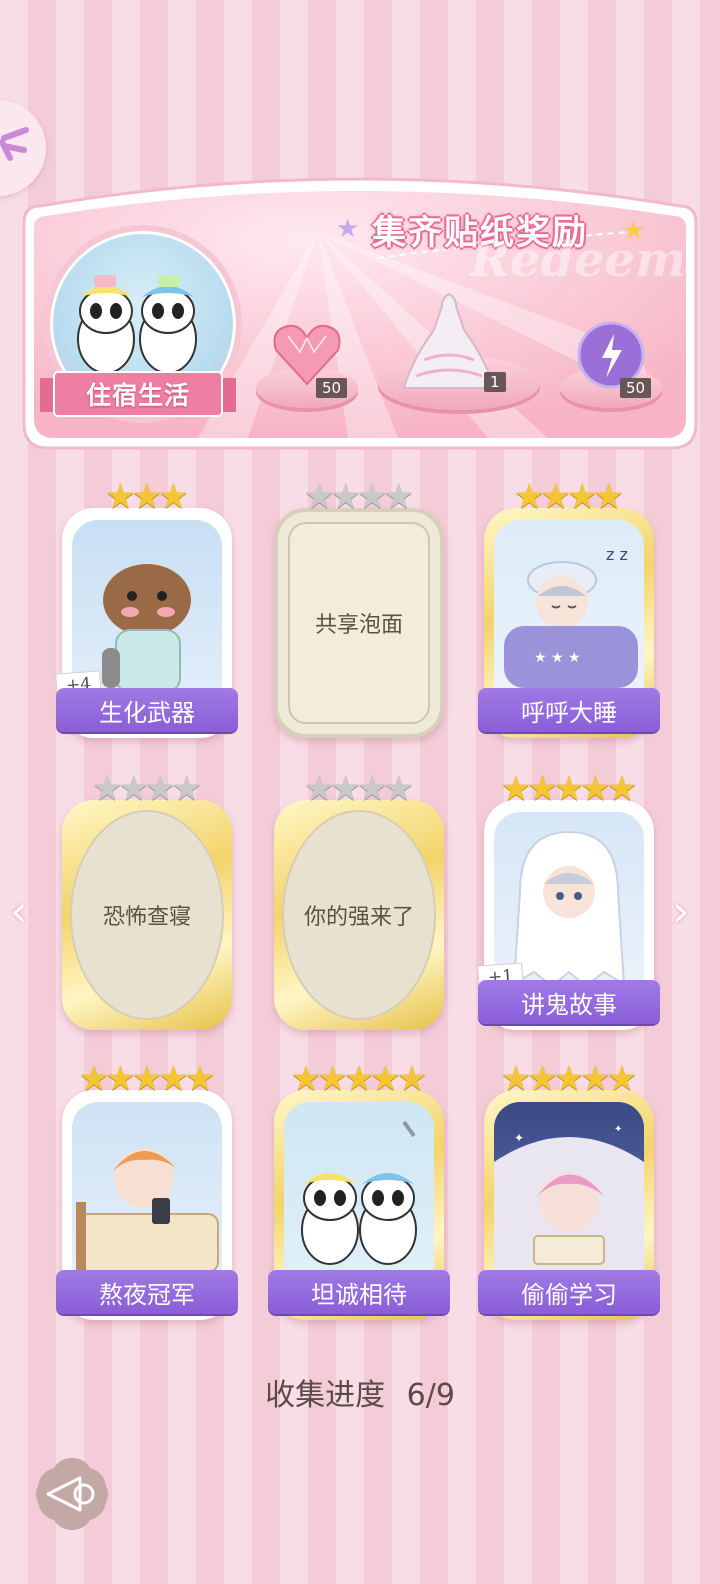 The height and width of the screenshot is (1584, 720). What do you see at coordinates (358, 625) in the screenshot?
I see `card-title: 共享泡面` at bounding box center [358, 625].